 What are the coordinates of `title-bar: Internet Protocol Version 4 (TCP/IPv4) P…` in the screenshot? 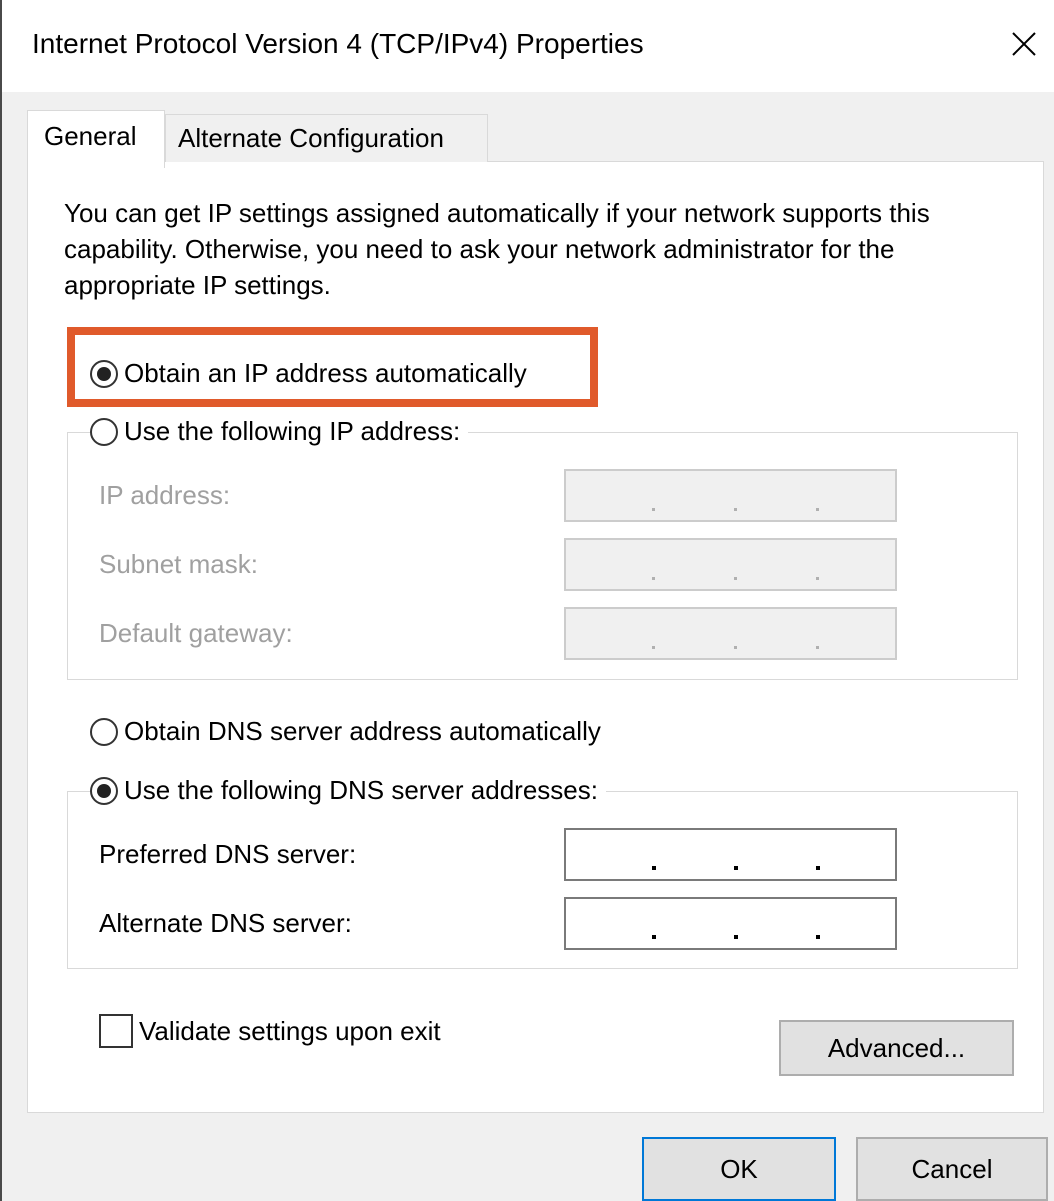 It's located at (528, 46).